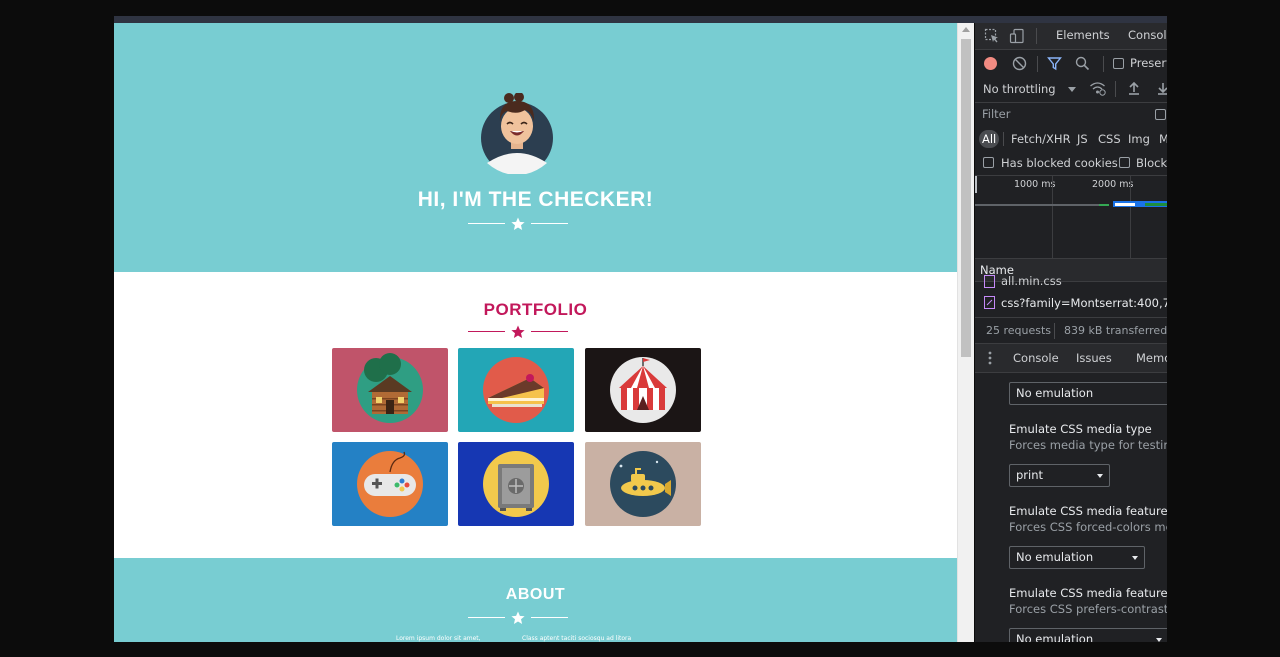 This screenshot has height=657, width=1280. What do you see at coordinates (1109, 139) in the screenshot?
I see `type-filter-css: CSS` at bounding box center [1109, 139].